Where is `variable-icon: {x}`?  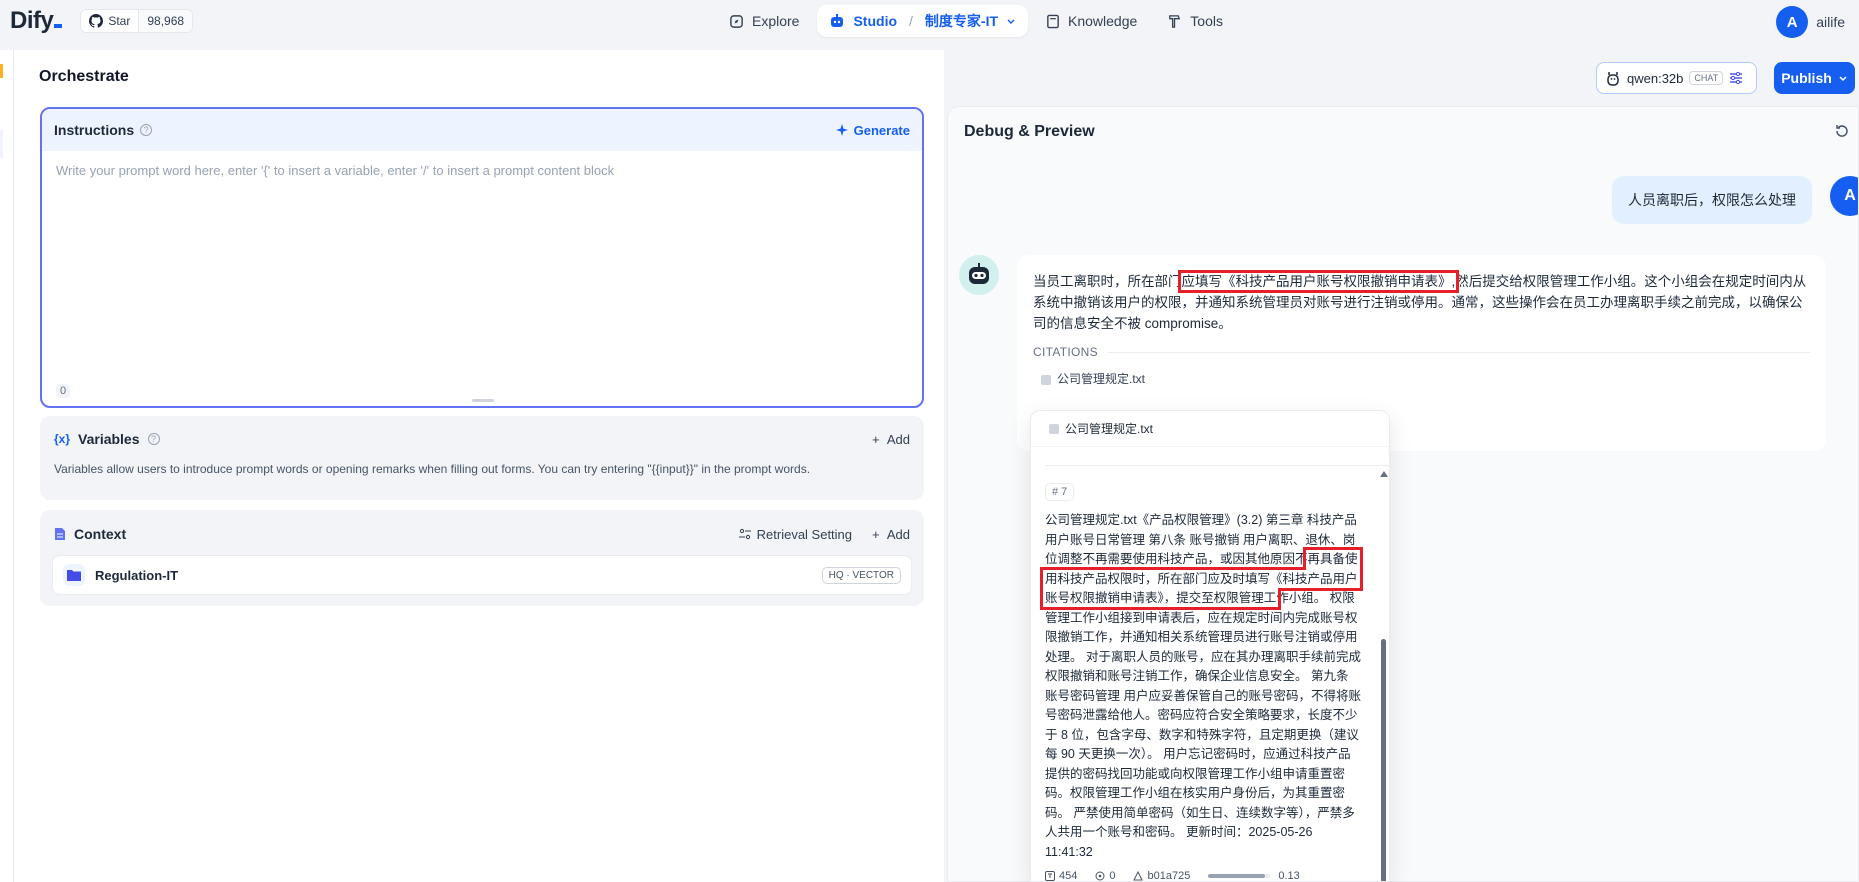 variable-icon: {x} is located at coordinates (62, 439).